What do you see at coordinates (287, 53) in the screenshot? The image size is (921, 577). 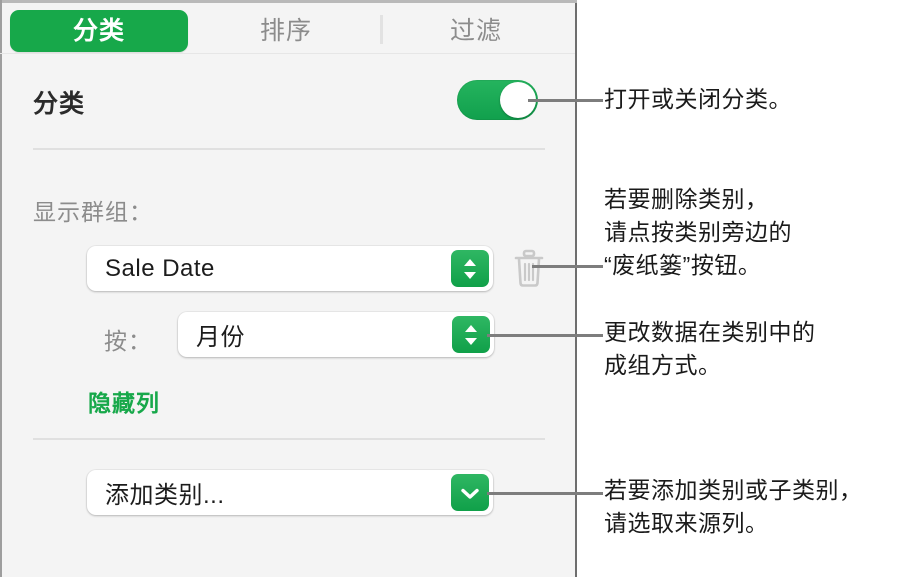 I see `tab-bar-underline` at bounding box center [287, 53].